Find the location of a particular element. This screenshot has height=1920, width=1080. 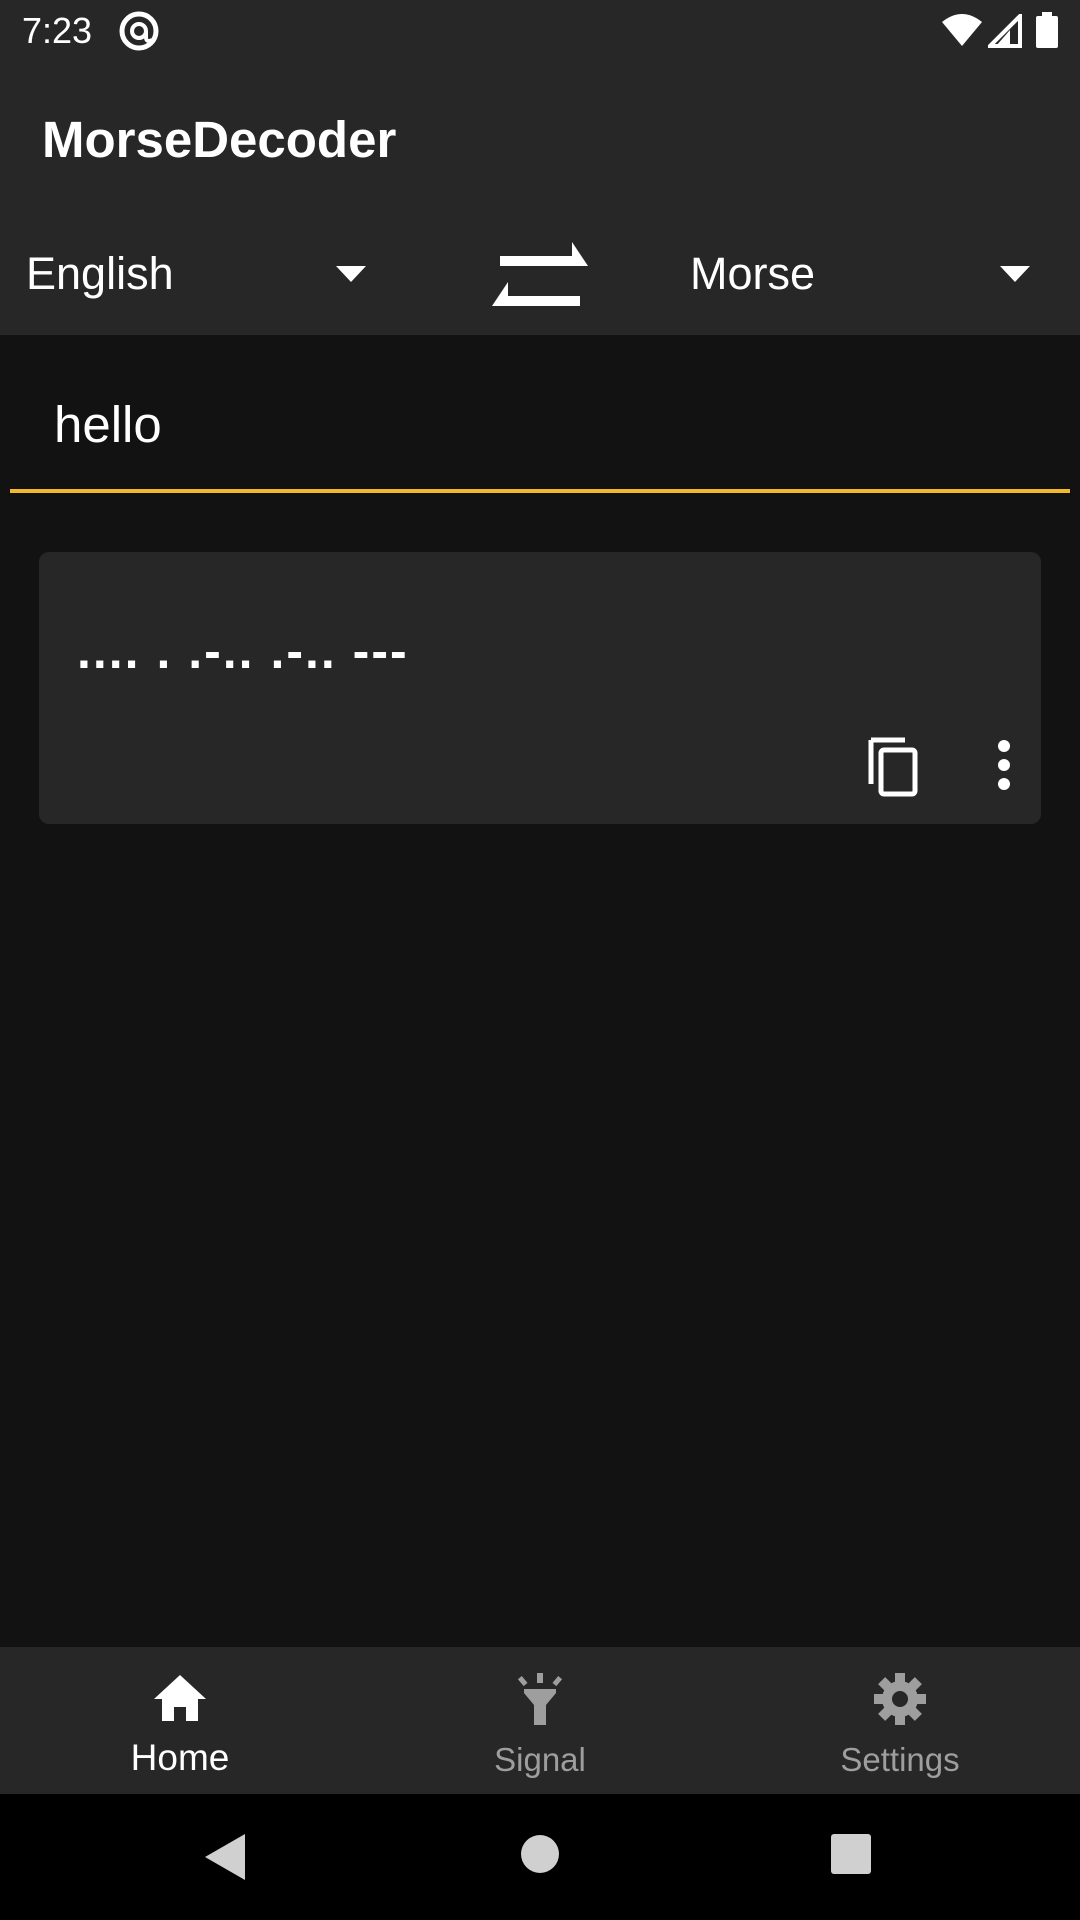

home-icon is located at coordinates (180, 1698).